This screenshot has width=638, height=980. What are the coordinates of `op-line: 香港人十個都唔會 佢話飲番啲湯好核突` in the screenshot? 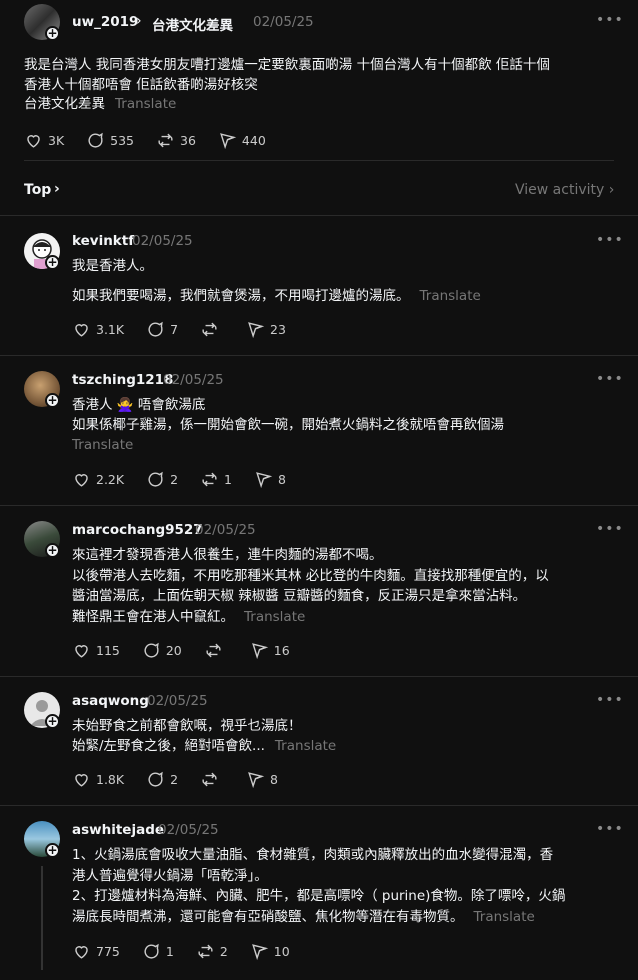 It's located at (141, 84).